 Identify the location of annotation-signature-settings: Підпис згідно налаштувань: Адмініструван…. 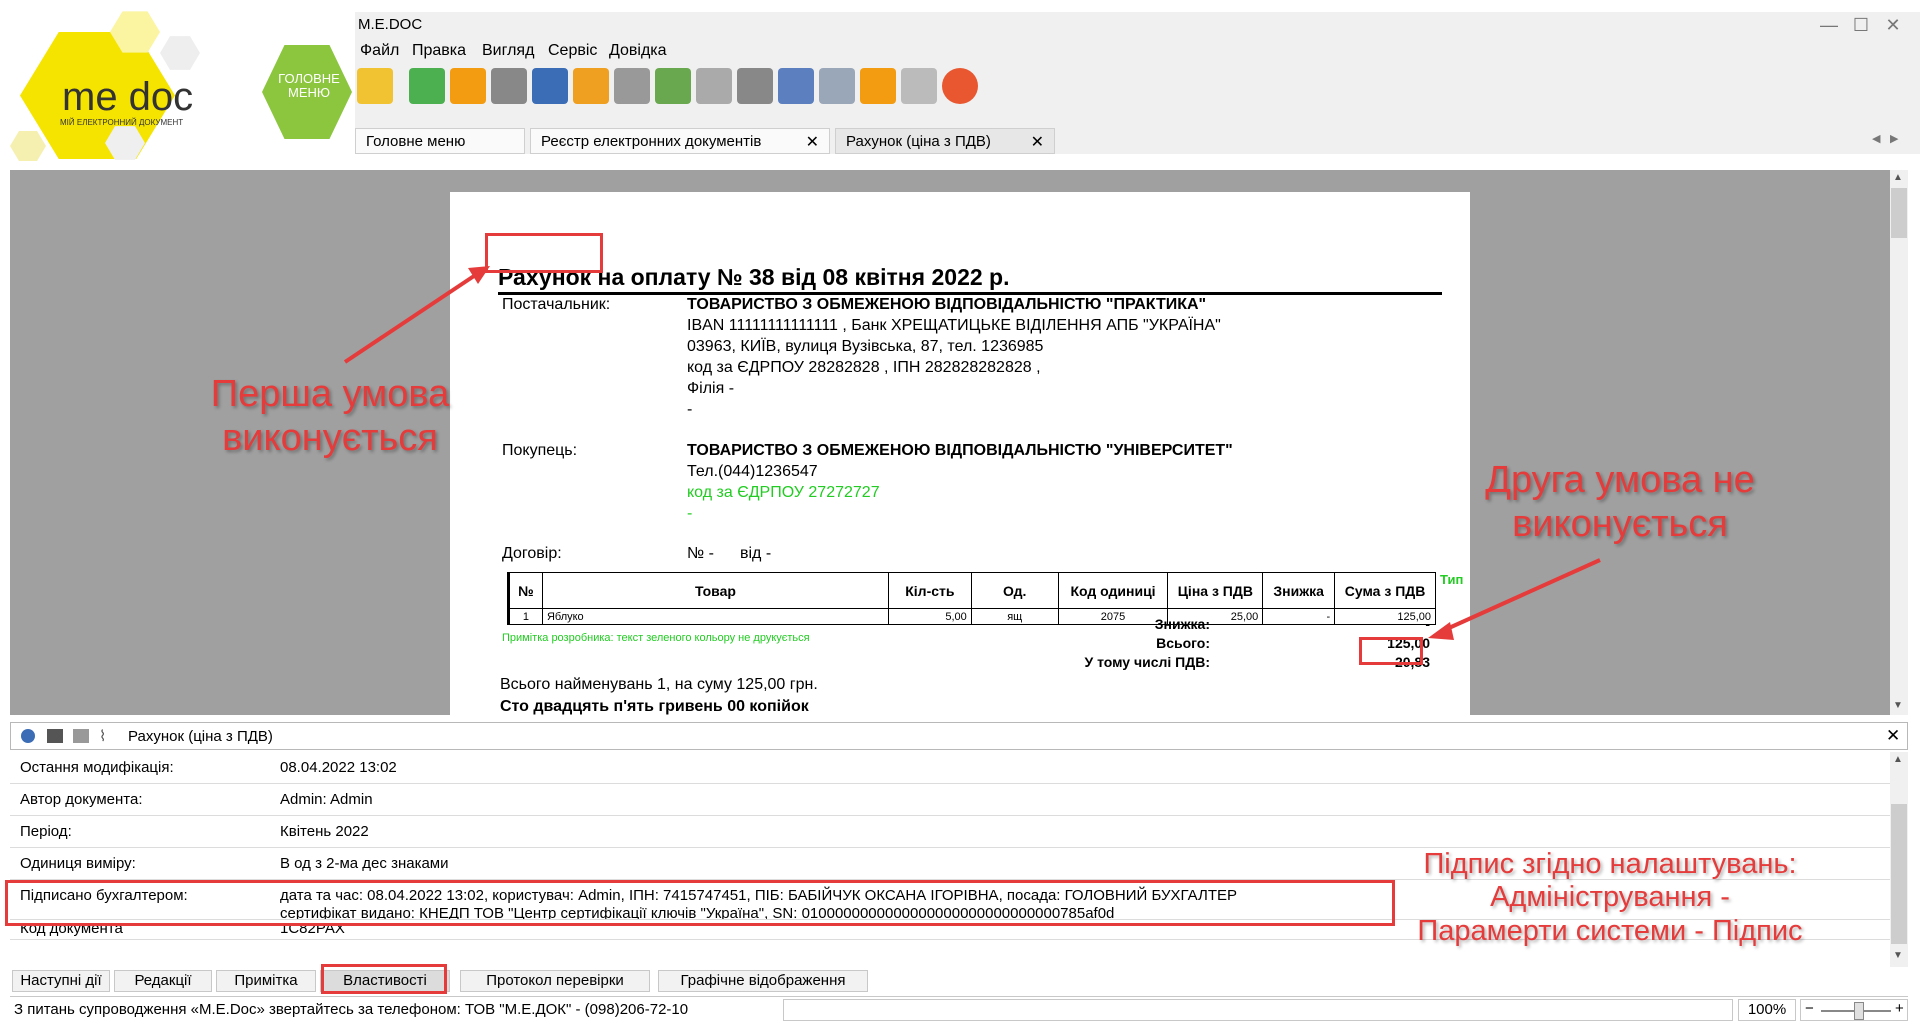
(1610, 898).